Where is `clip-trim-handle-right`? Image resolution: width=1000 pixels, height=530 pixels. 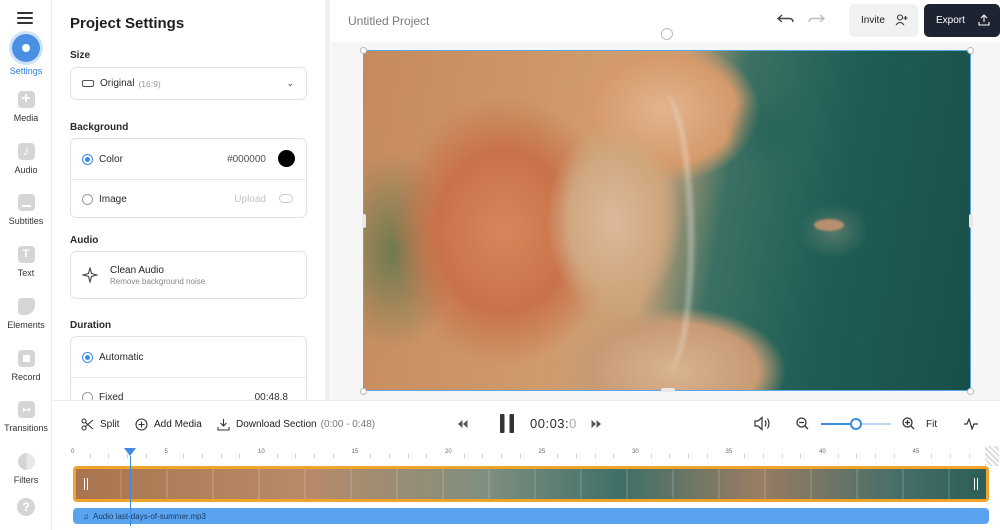
clip-trim-handle-right is located at coordinates (976, 484).